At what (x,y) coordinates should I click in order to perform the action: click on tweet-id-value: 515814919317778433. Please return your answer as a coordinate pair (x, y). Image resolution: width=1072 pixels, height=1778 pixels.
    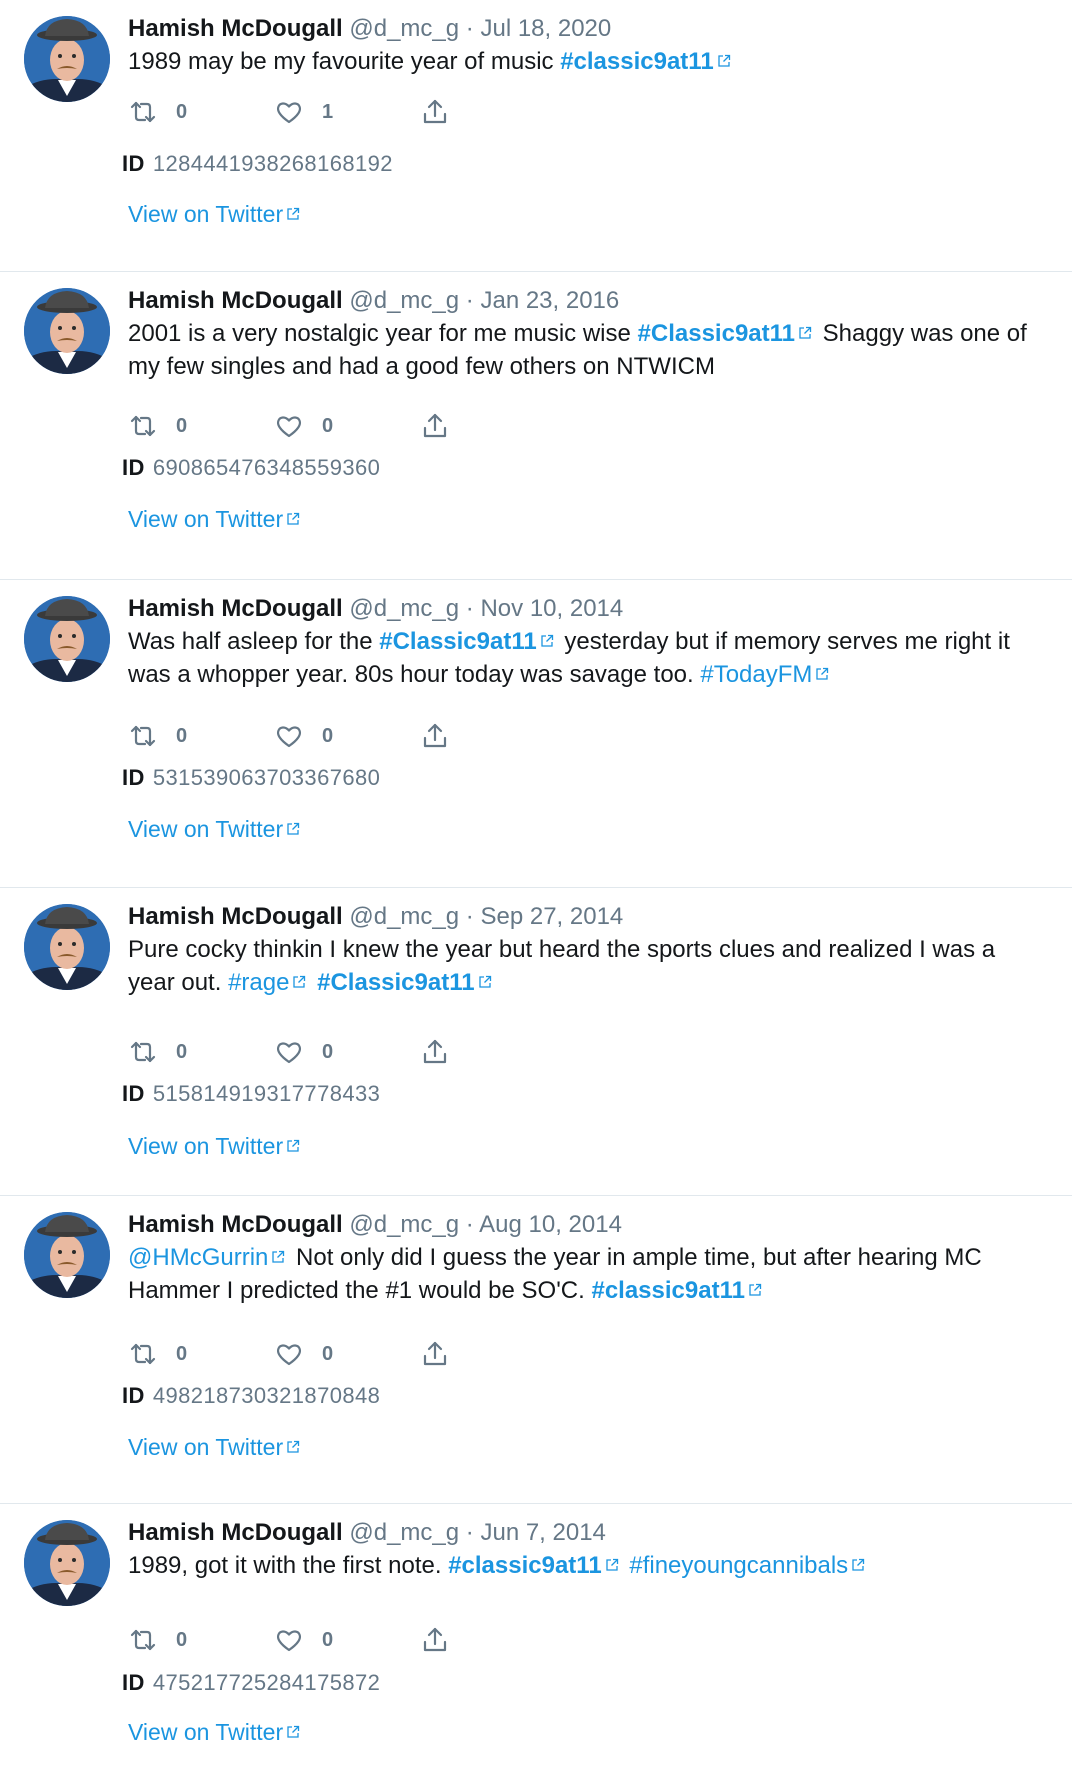
    Looking at the image, I should click on (266, 1093).